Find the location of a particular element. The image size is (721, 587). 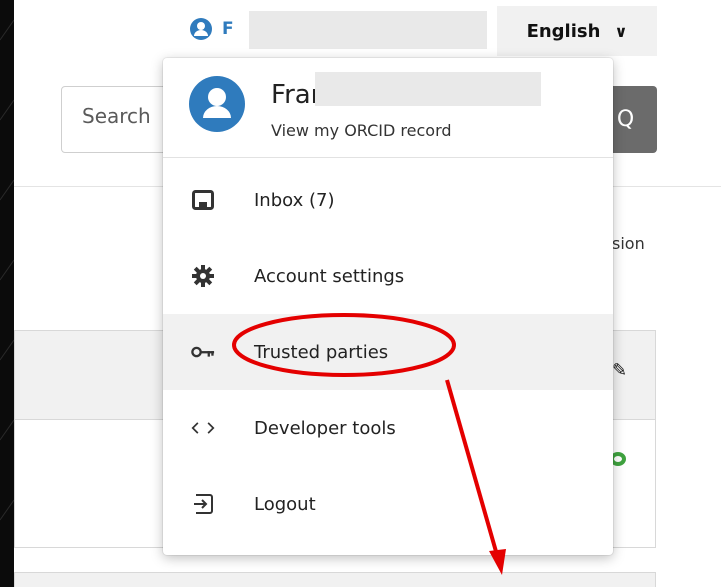

gear-icon is located at coordinates (203, 276).